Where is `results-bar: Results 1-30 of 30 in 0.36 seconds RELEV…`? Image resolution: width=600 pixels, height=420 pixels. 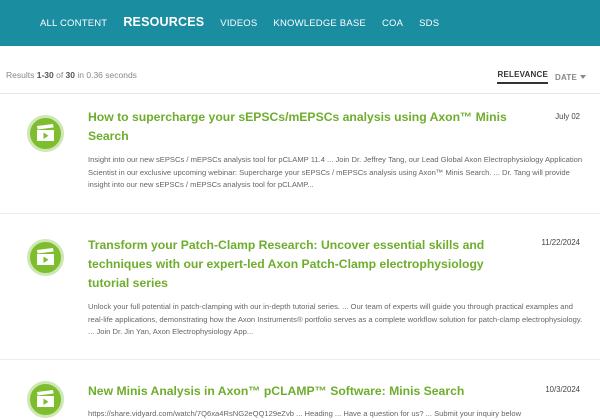 results-bar: Results 1-30 of 30 in 0.36 seconds RELEV… is located at coordinates (300, 77).